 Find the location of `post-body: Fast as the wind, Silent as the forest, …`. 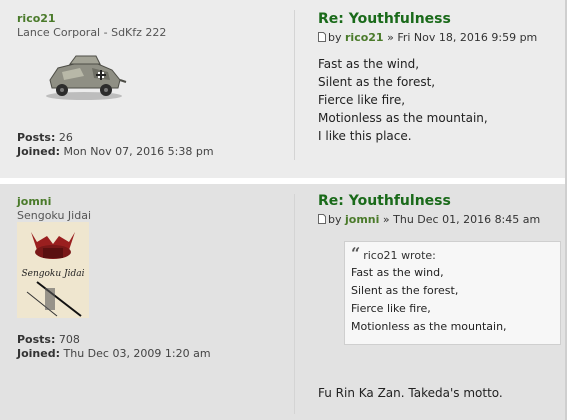

post-body: Fast as the wind, Silent as the forest, … is located at coordinates (440, 100).